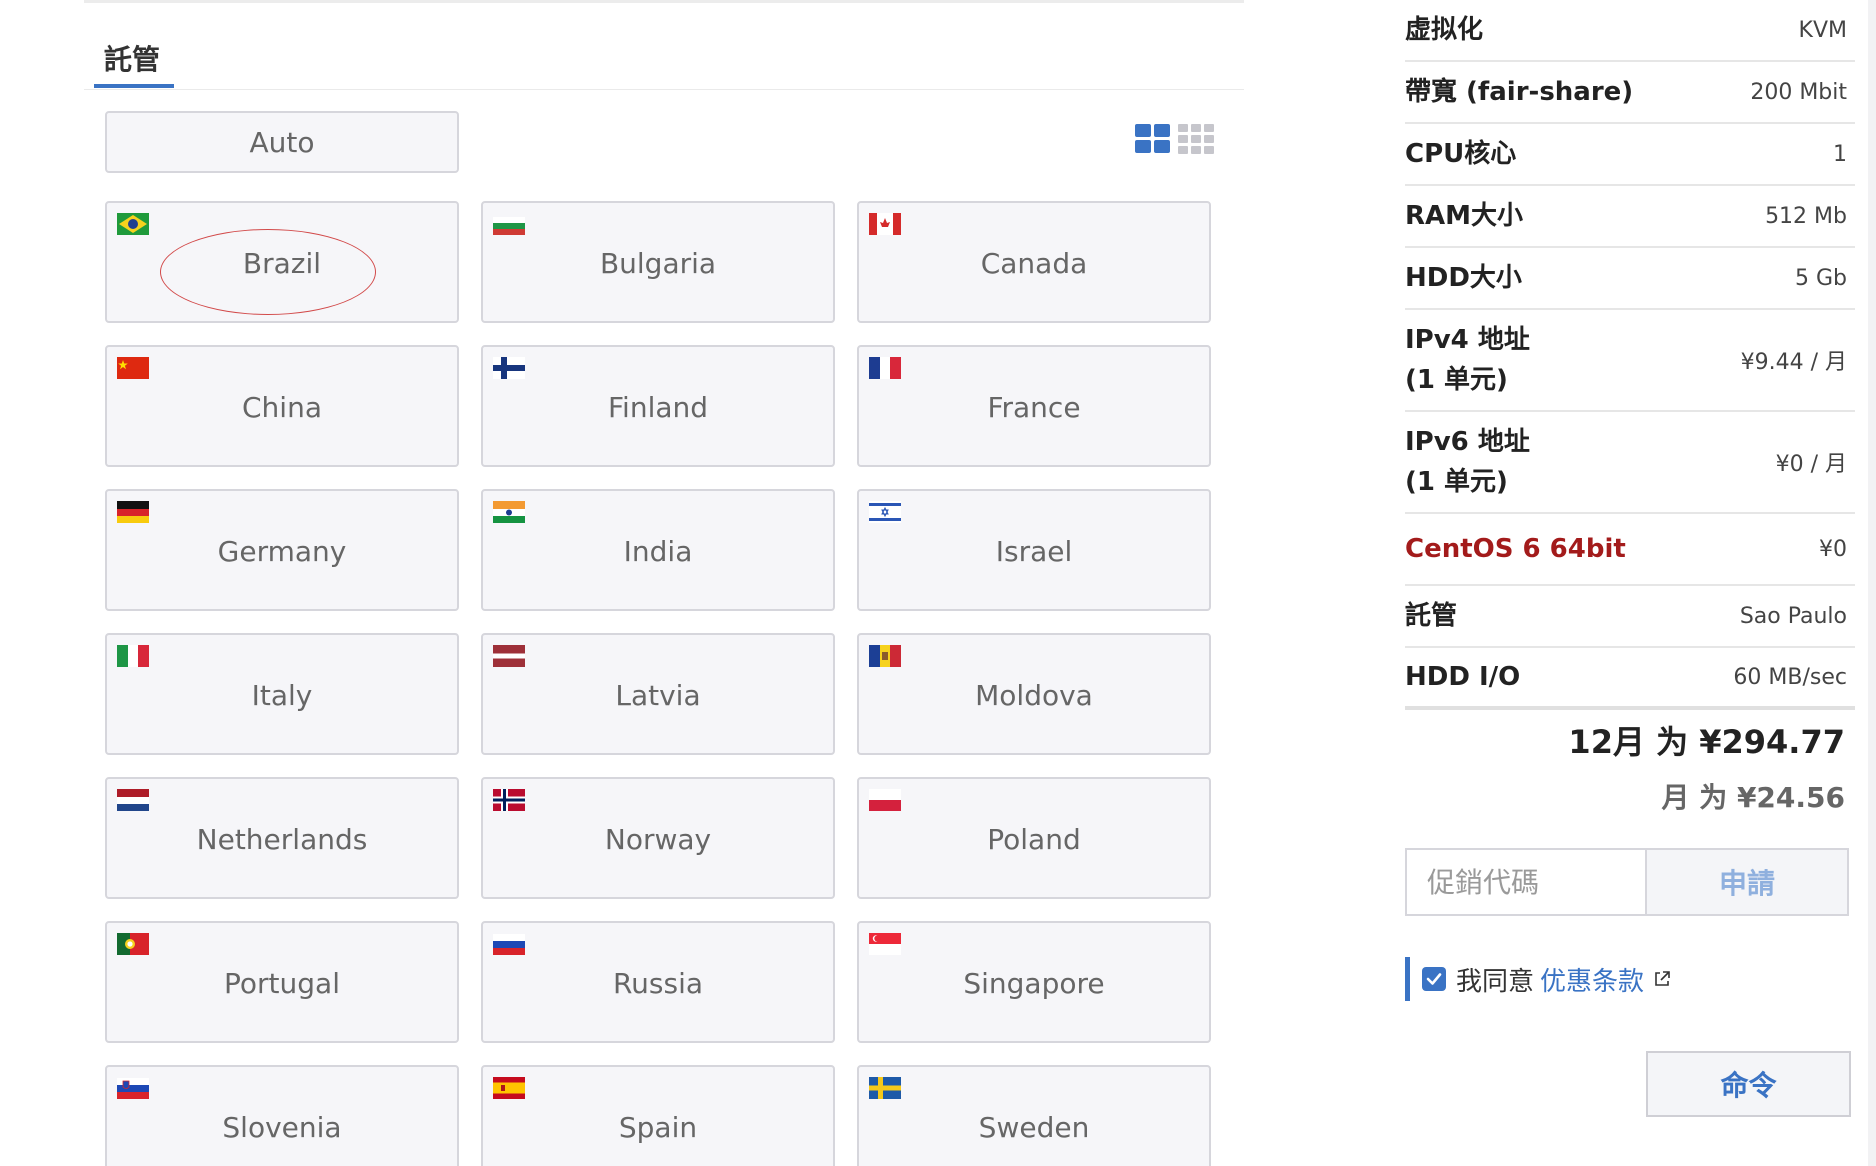  What do you see at coordinates (885, 224) in the screenshot?
I see `flag-canada-icon` at bounding box center [885, 224].